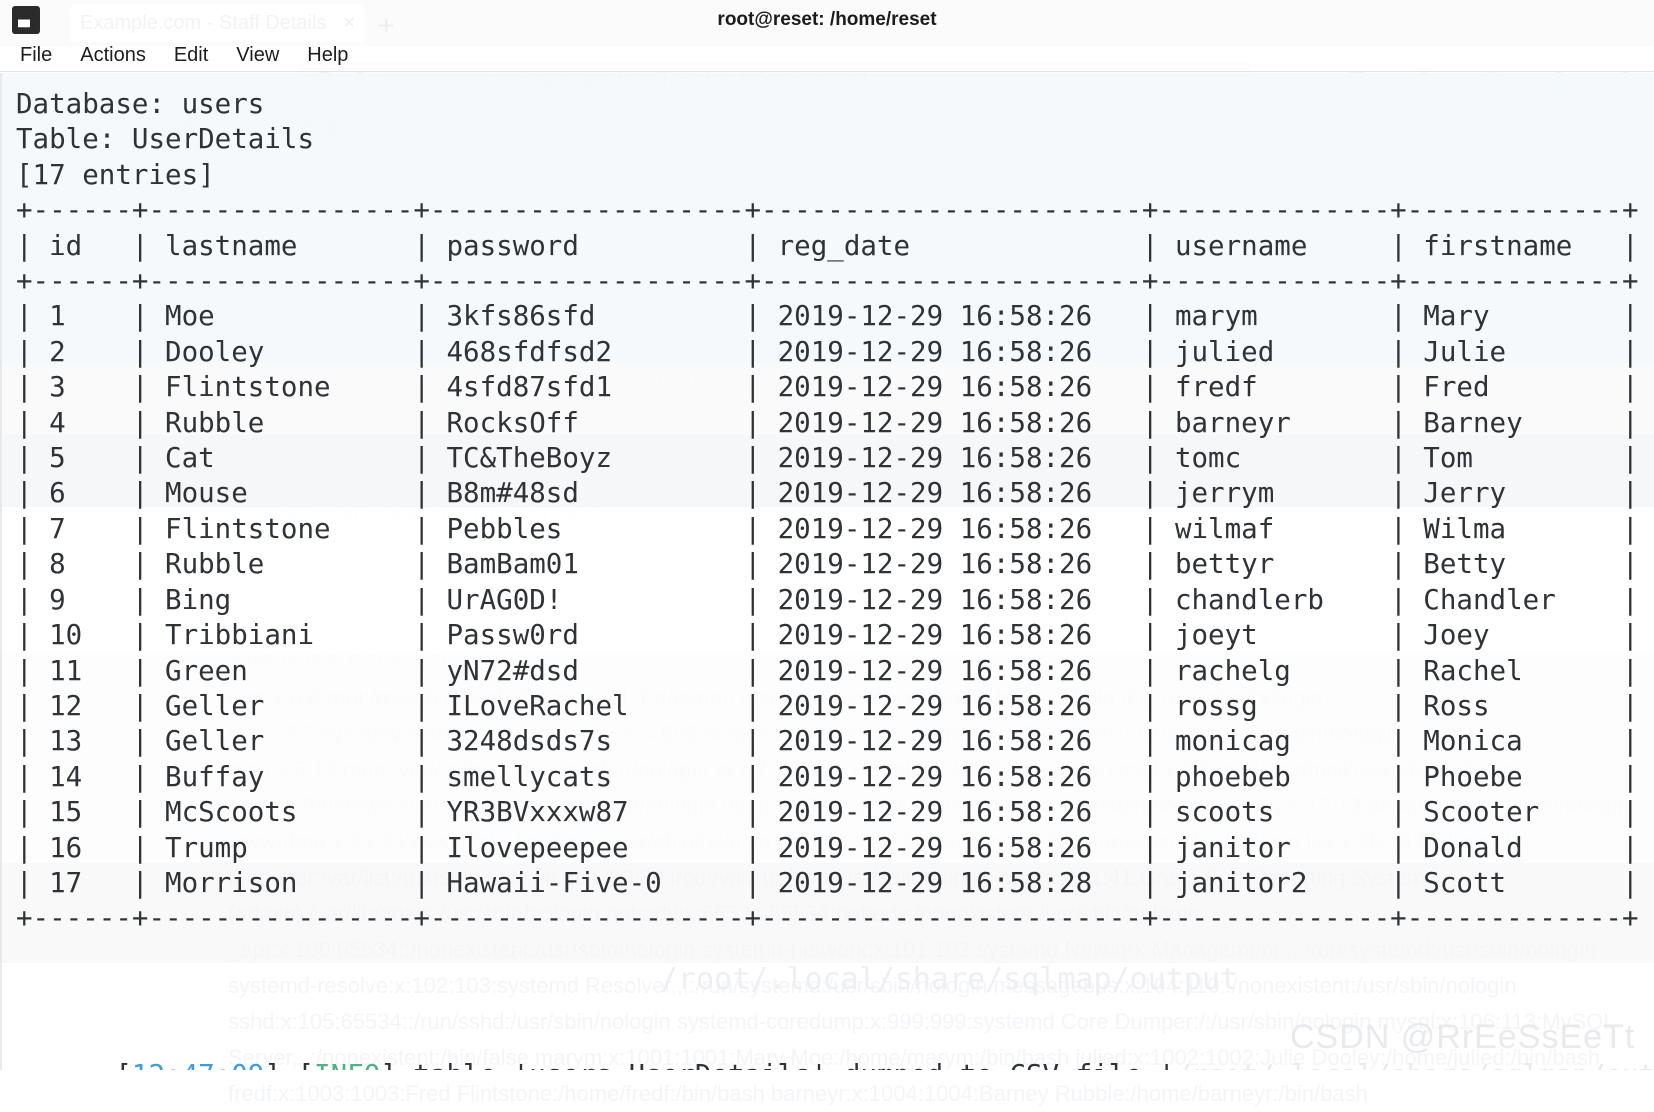 This screenshot has height=1112, width=1654. What do you see at coordinates (827, 56) in the screenshot?
I see `menu-bar: File Actions Edit View Help` at bounding box center [827, 56].